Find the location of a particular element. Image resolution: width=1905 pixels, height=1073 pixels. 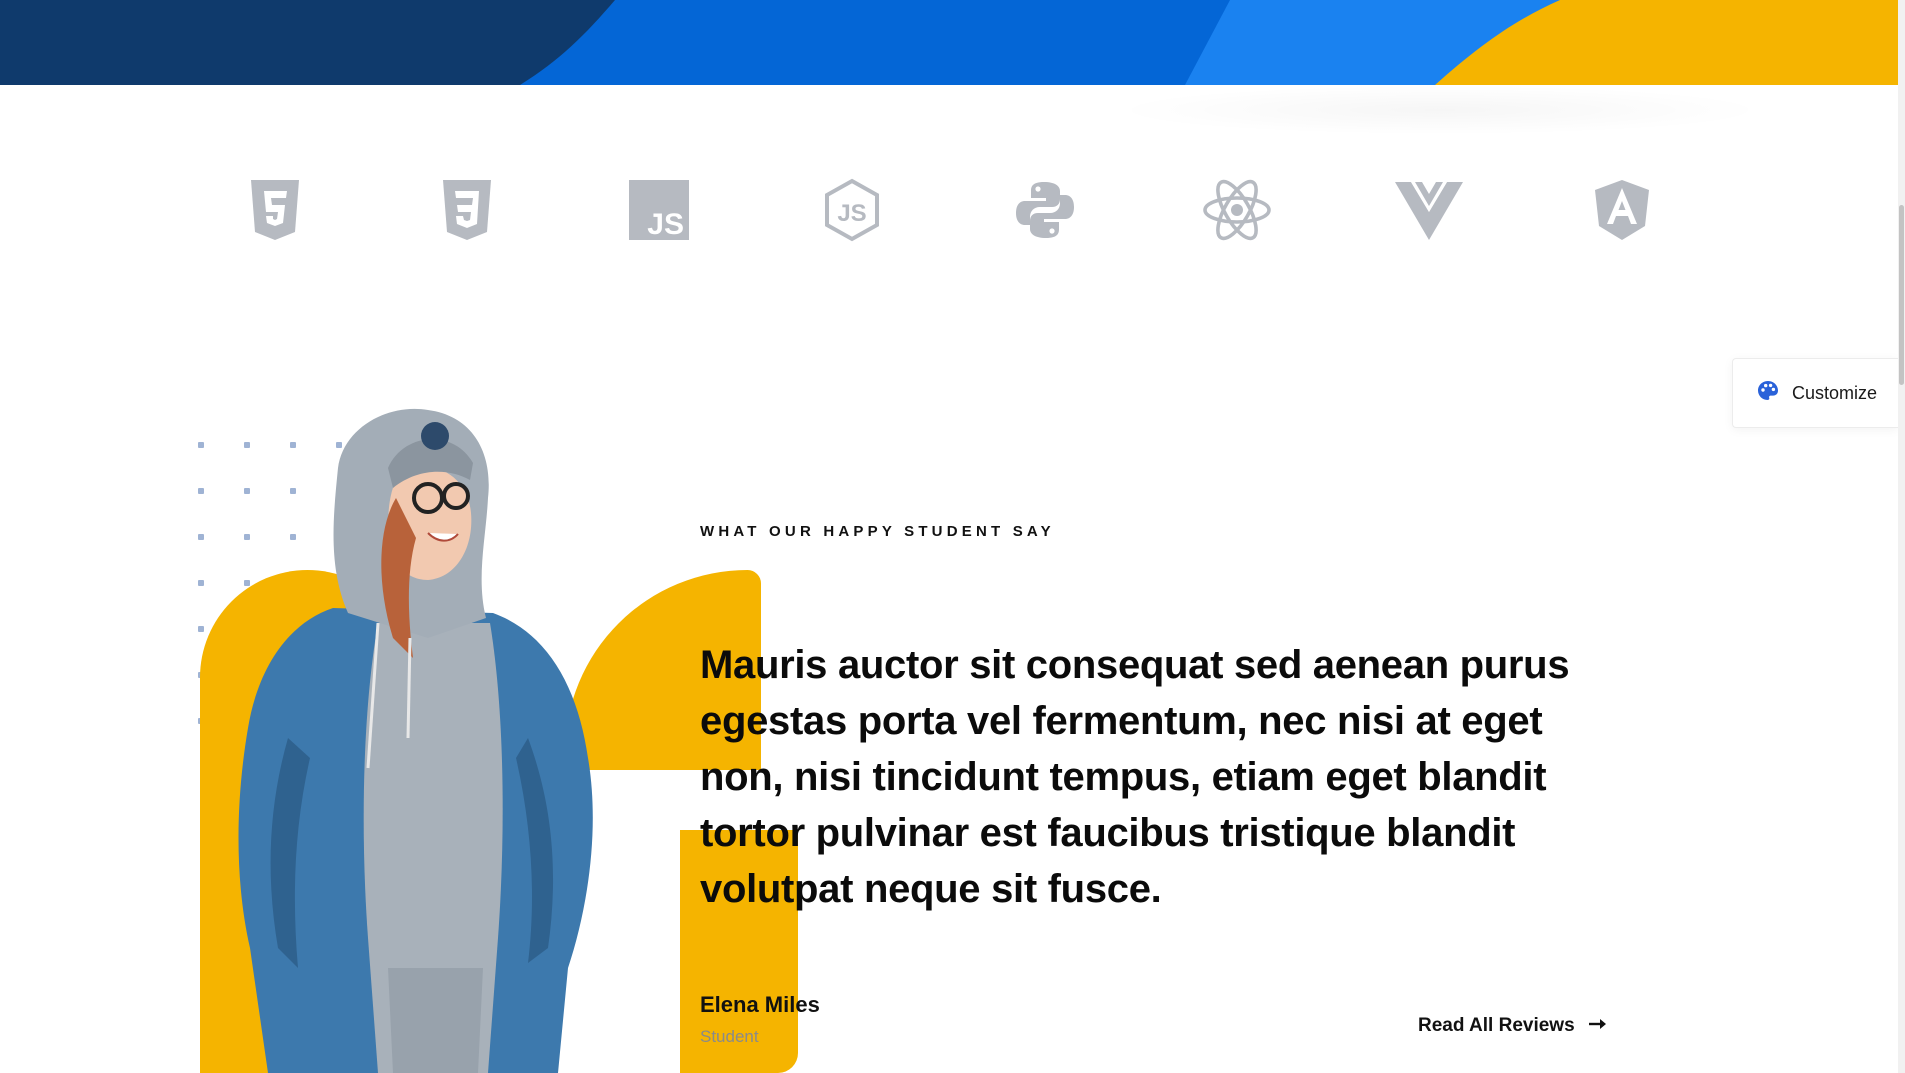

header-shadow is located at coordinates (1440, 110).